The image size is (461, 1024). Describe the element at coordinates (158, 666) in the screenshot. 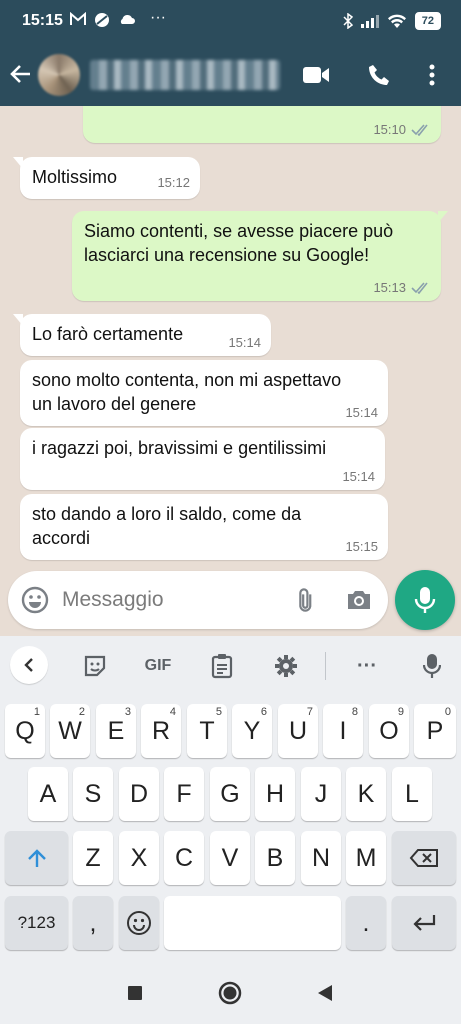

I see `gif-button: GIF` at that location.